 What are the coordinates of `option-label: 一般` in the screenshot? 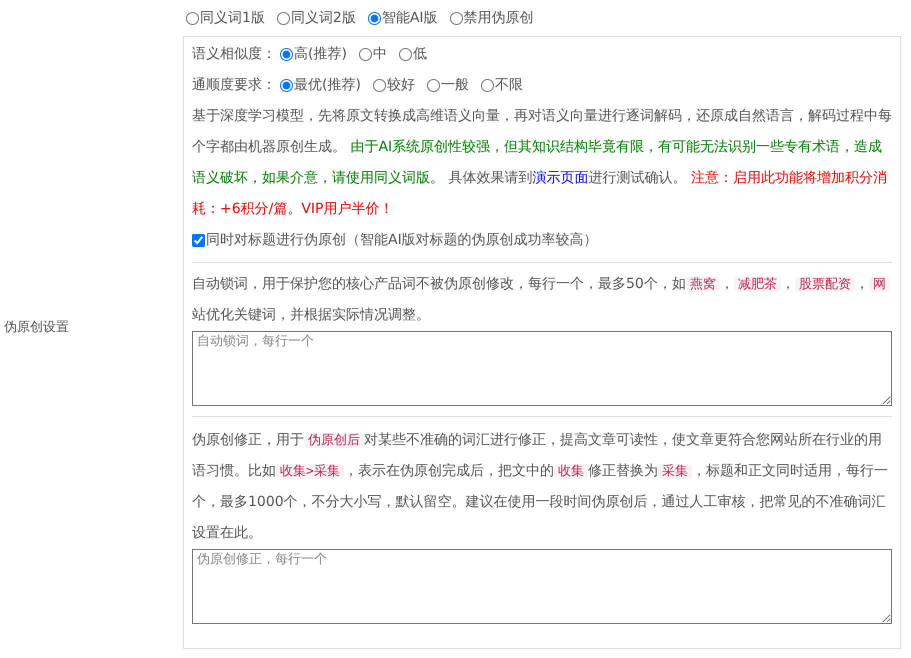 It's located at (454, 85).